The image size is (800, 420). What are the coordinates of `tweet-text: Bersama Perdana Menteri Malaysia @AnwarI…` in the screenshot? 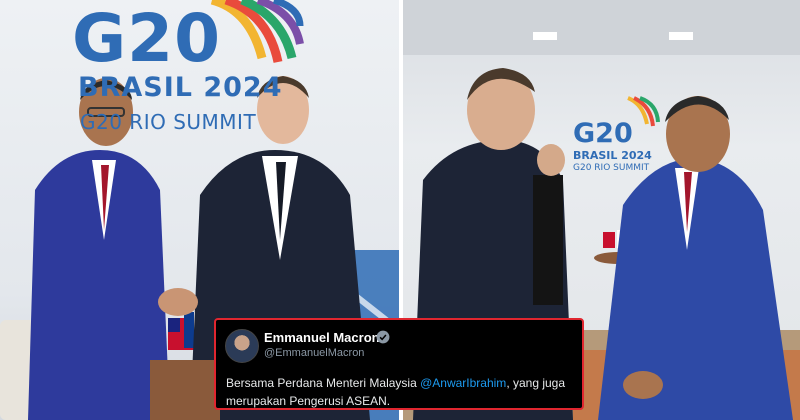 It's located at (401, 392).